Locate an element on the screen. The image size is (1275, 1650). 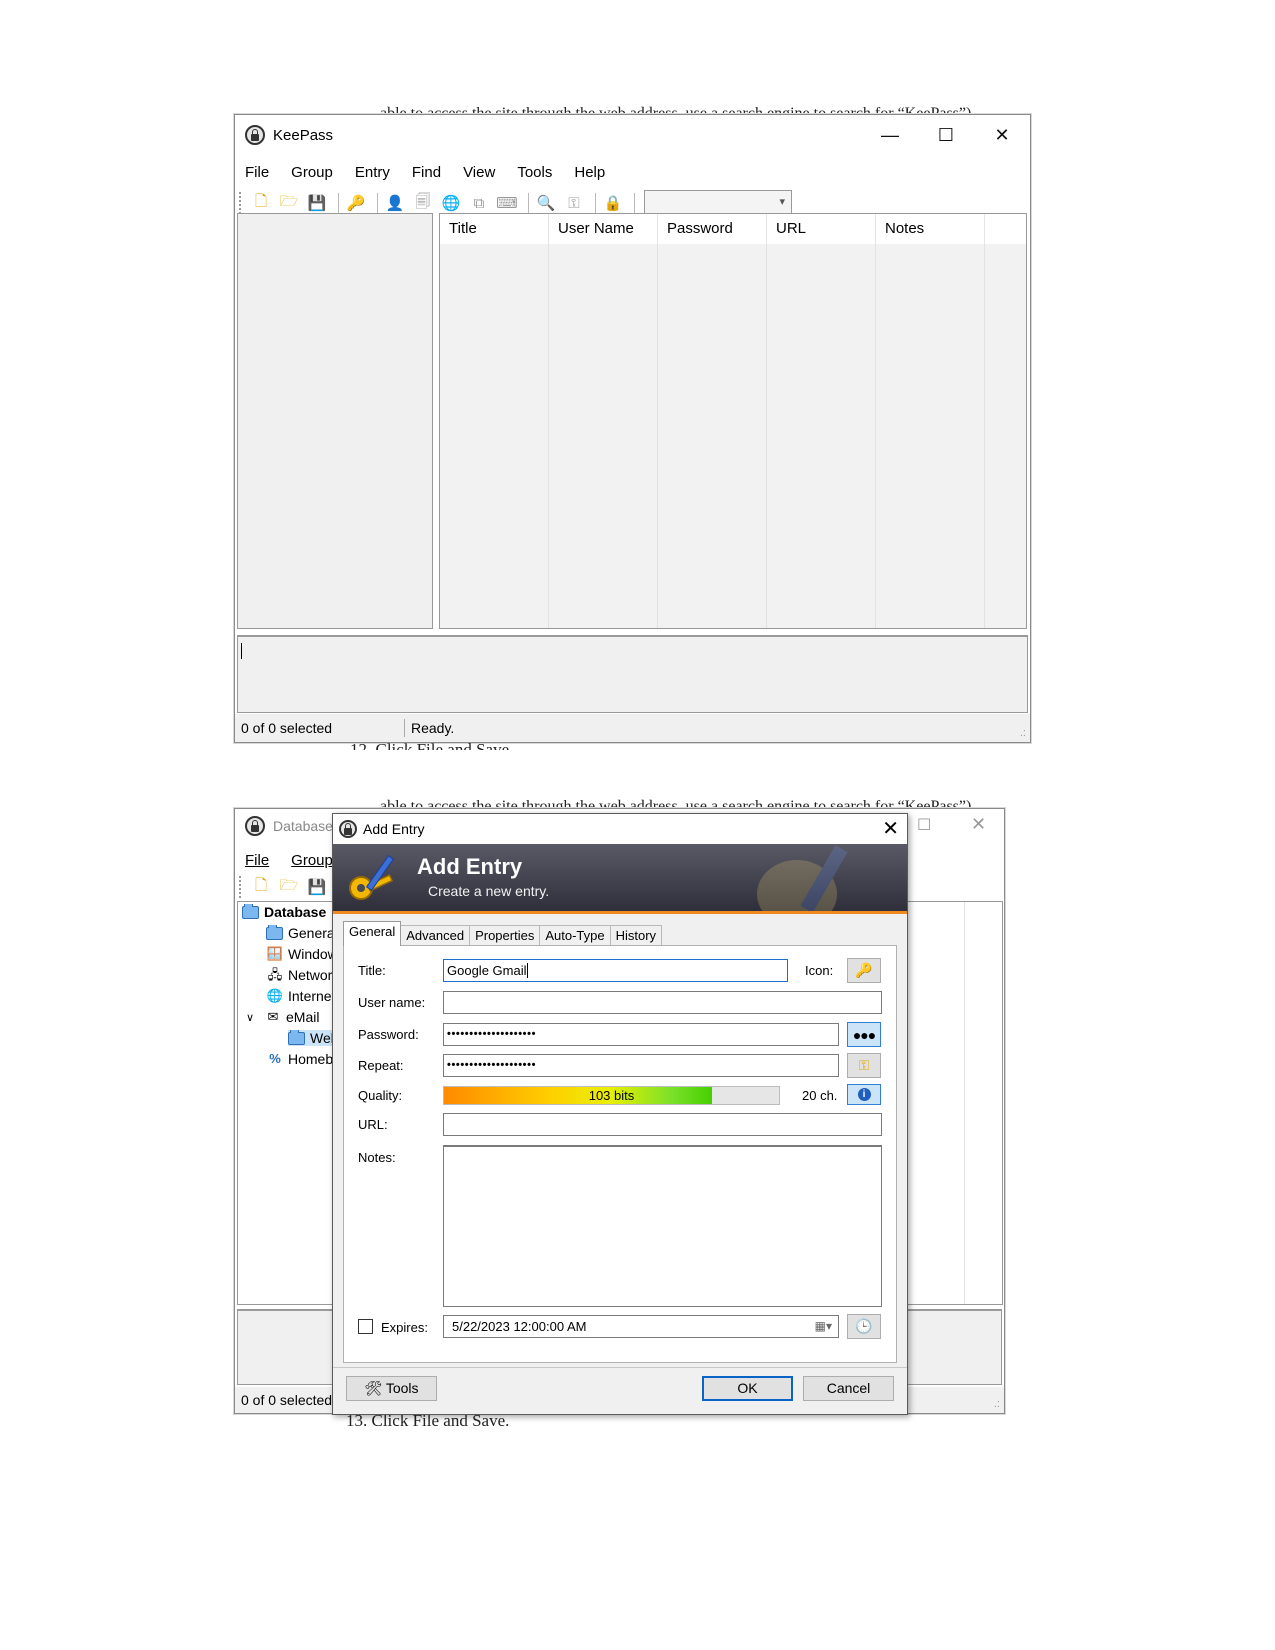
column-url: URL is located at coordinates (821, 229).